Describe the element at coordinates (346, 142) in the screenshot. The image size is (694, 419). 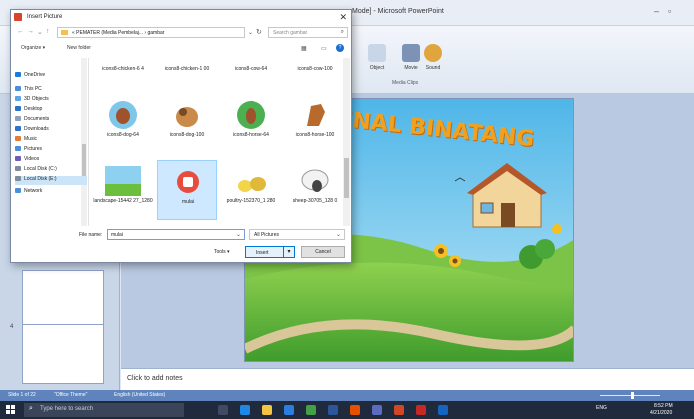
I see `file-list-scrollbar` at that location.